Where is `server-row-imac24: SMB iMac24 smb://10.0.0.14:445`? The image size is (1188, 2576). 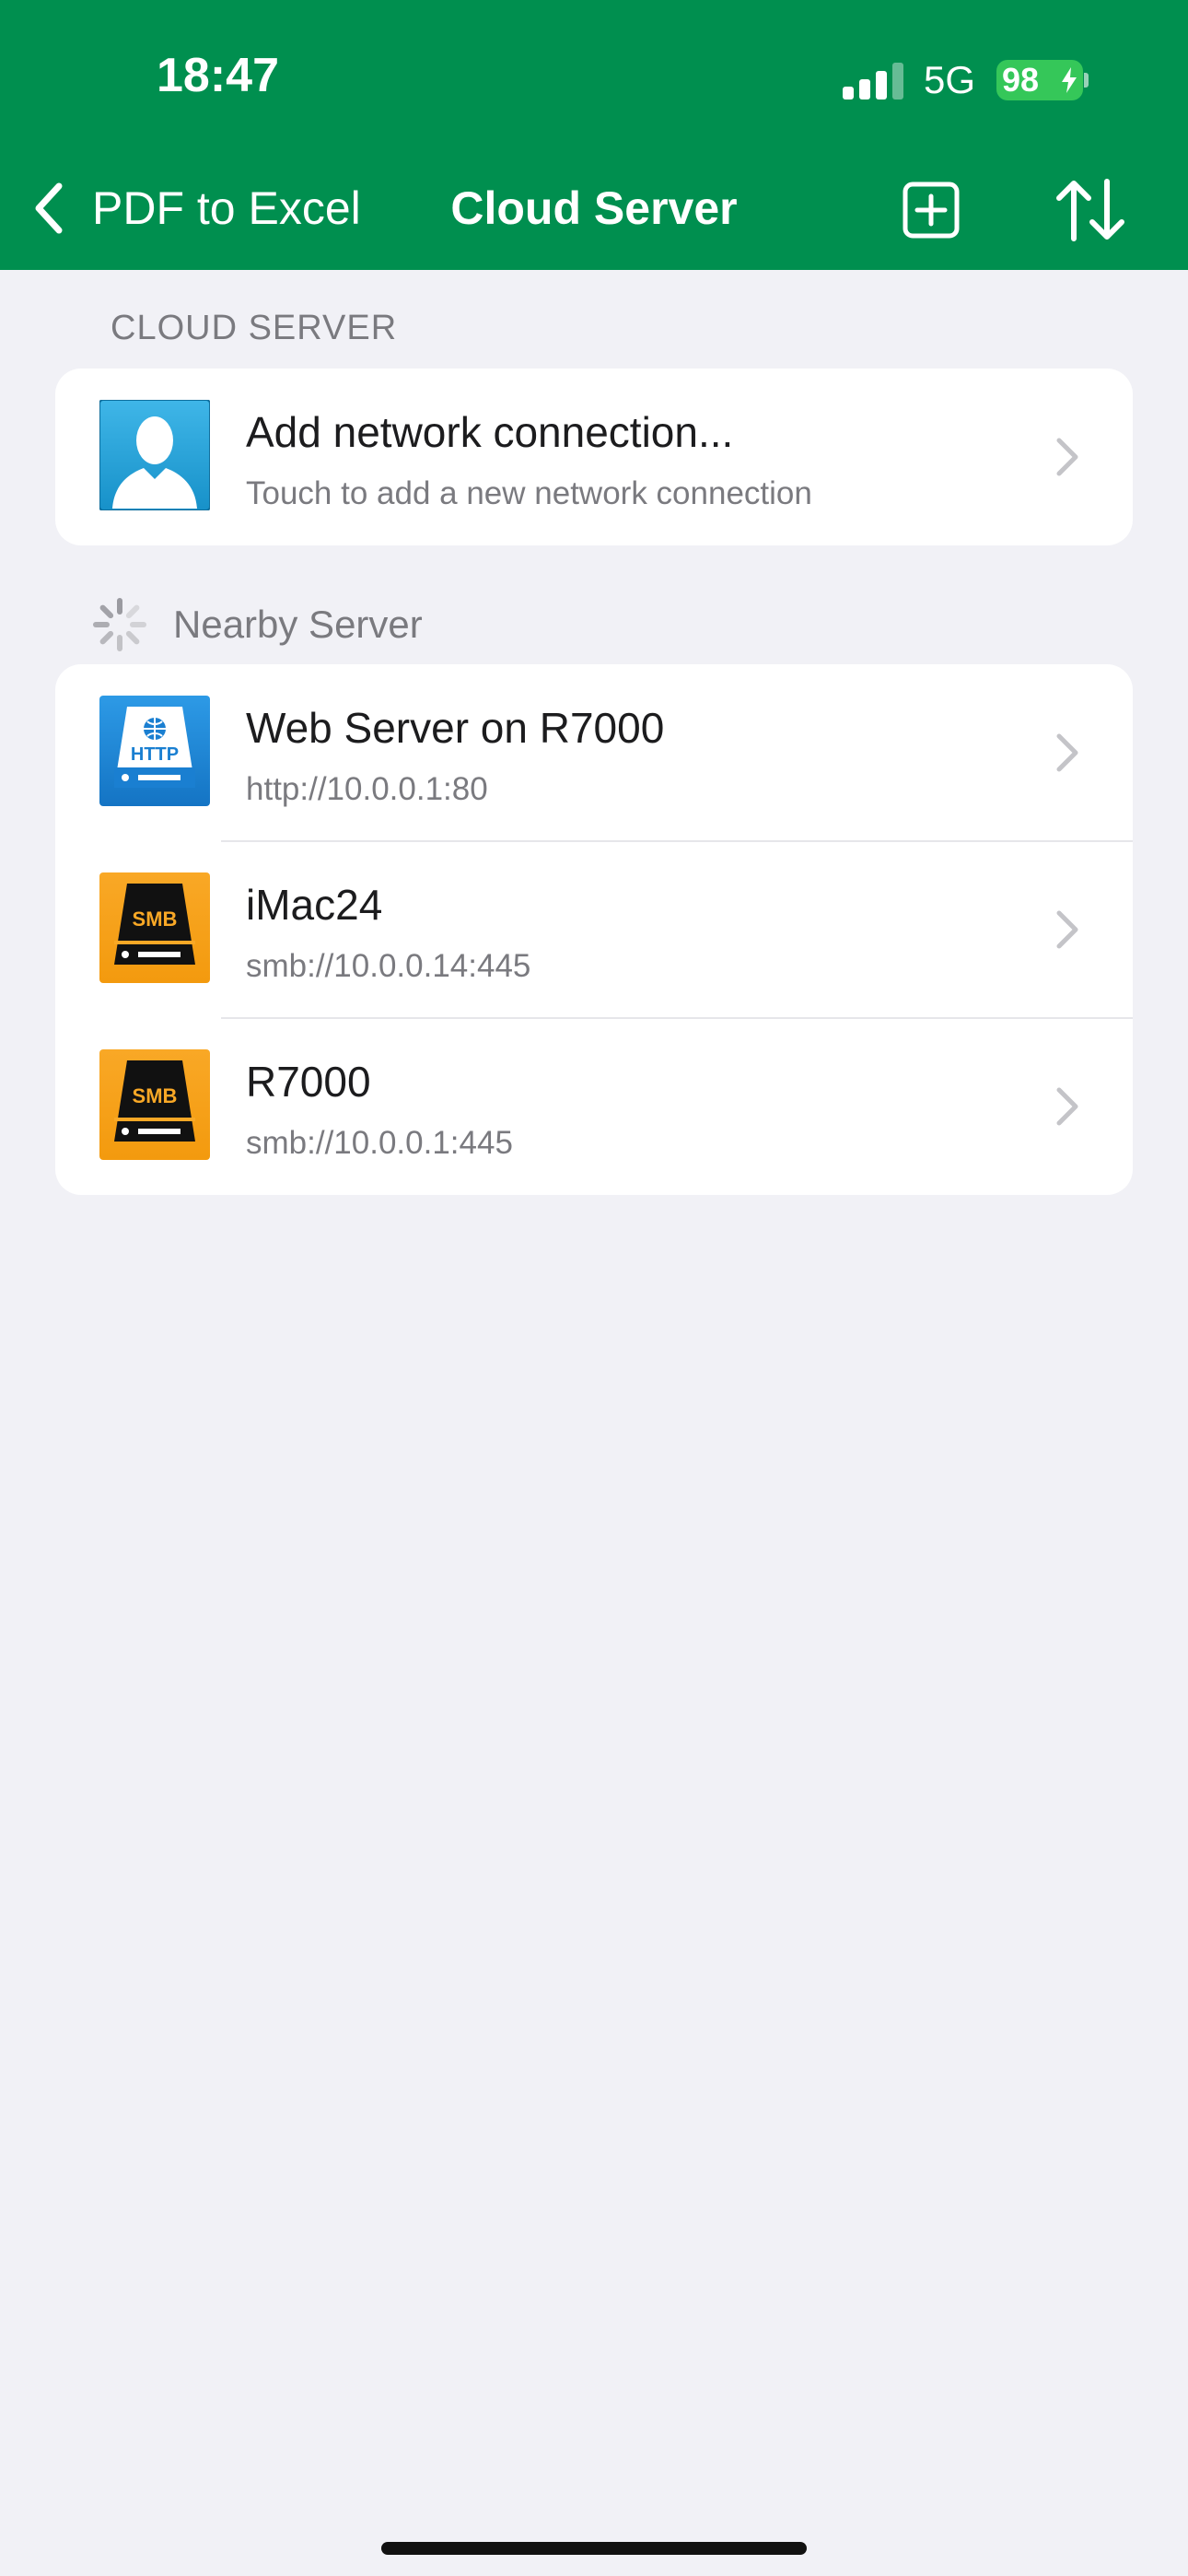
server-row-imac24: SMB iMac24 smb://10.0.0.14:445 is located at coordinates (594, 929).